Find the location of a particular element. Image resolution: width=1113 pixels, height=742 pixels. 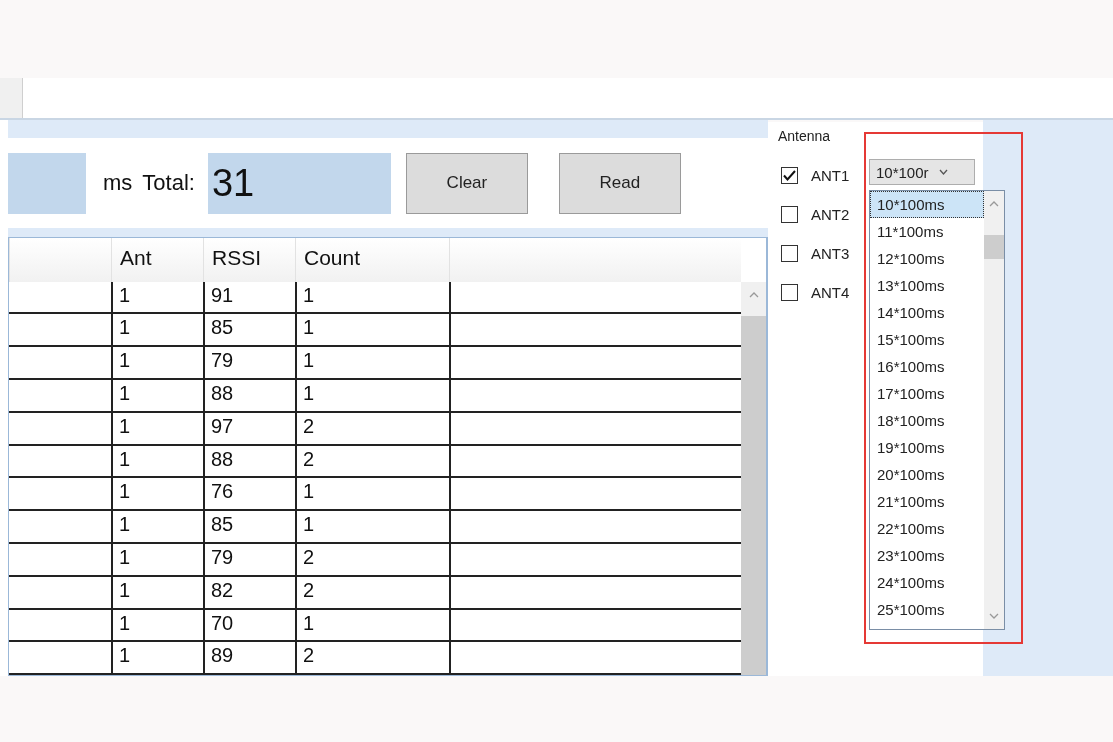

table-cell: 97 is located at coordinates (249, 428).